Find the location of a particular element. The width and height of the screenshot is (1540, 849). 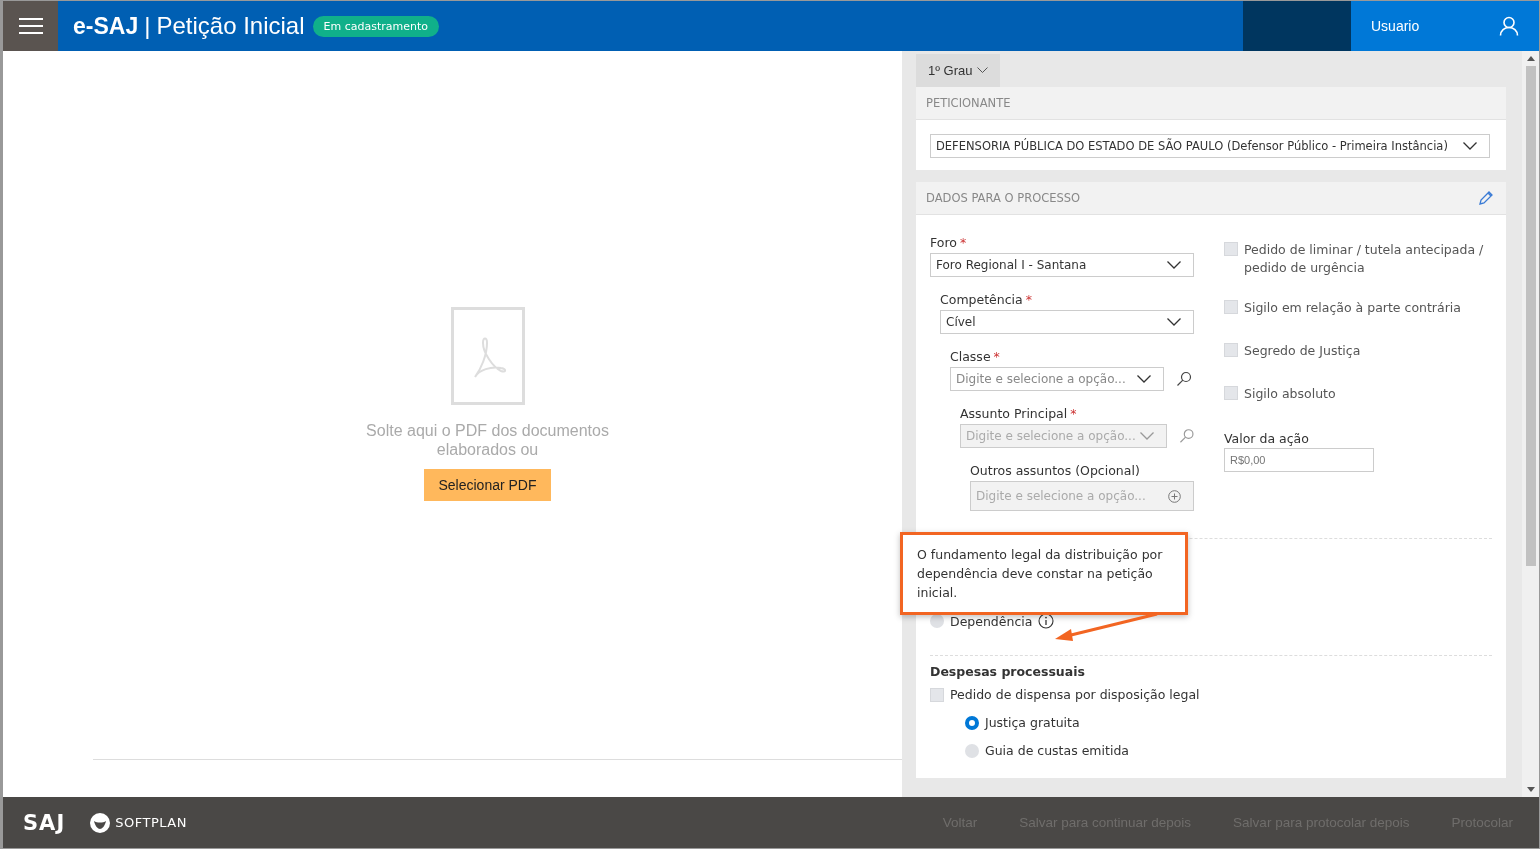

instance-tab: 1º Grau is located at coordinates (958, 70).